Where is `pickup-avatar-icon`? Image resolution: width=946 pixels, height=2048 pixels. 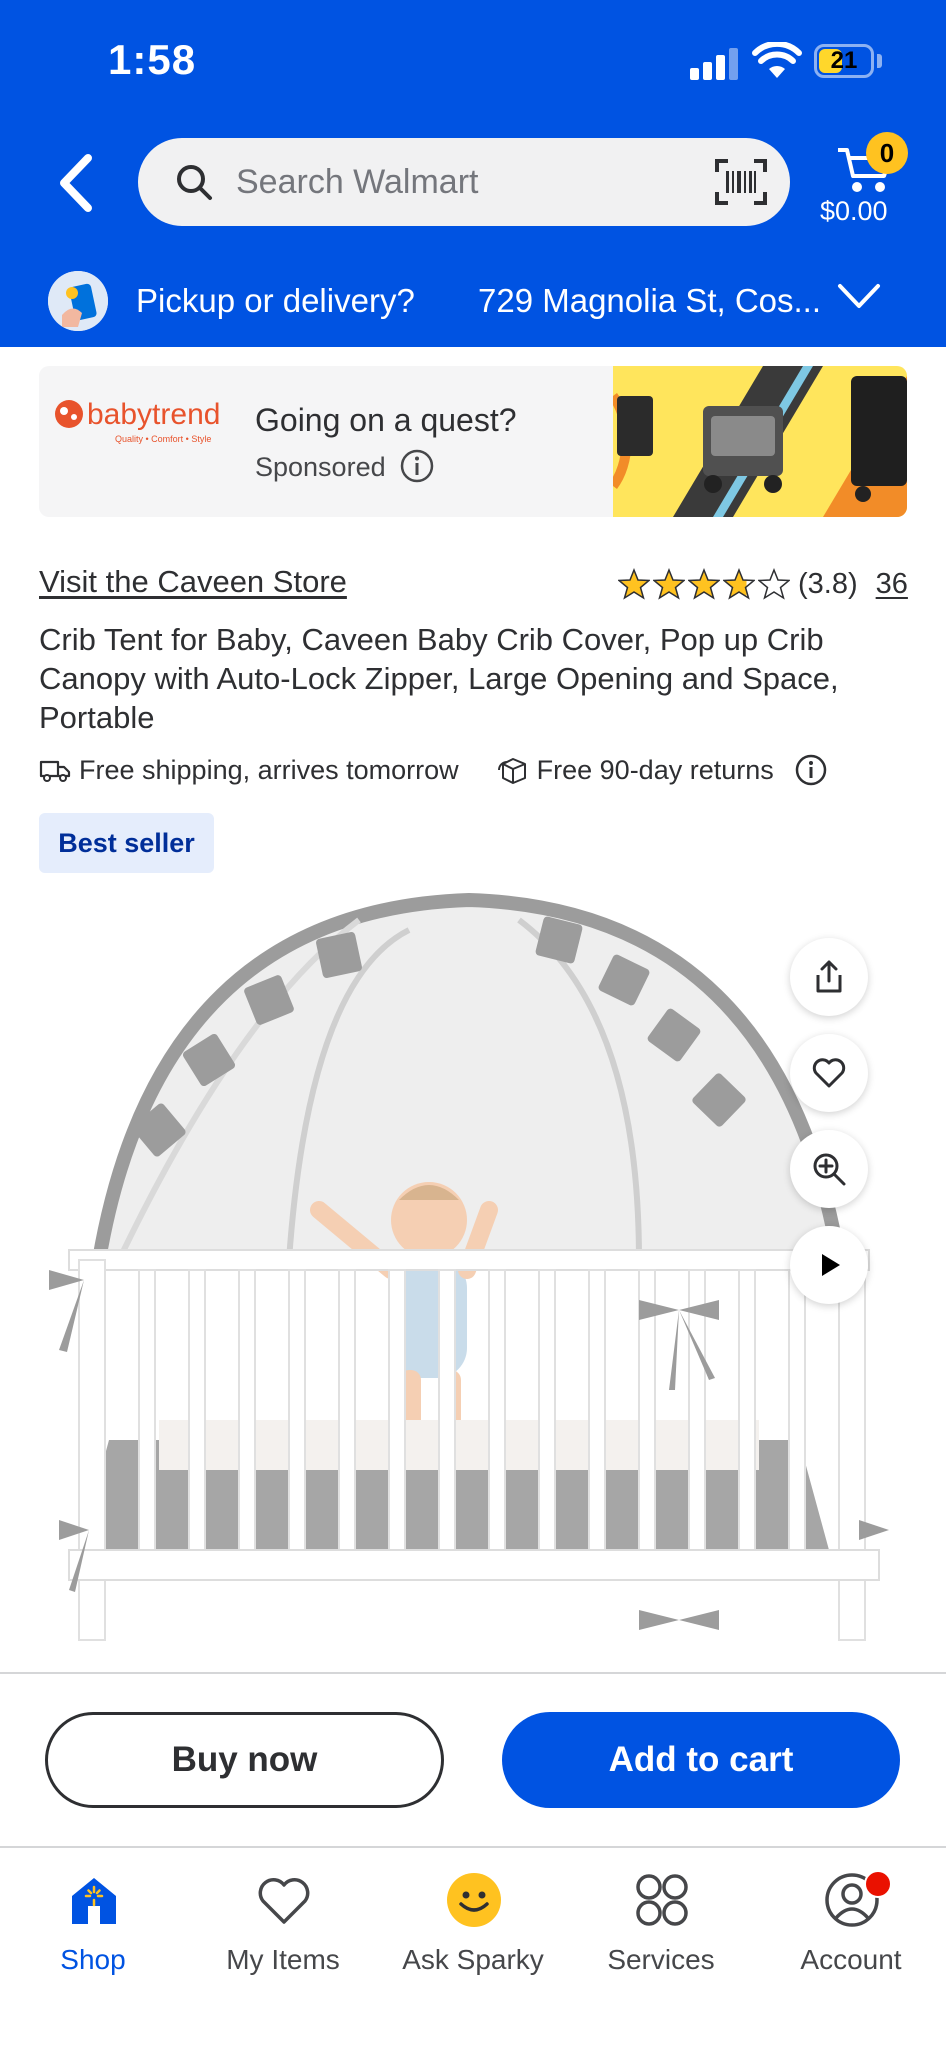
pickup-avatar-icon is located at coordinates (78, 301).